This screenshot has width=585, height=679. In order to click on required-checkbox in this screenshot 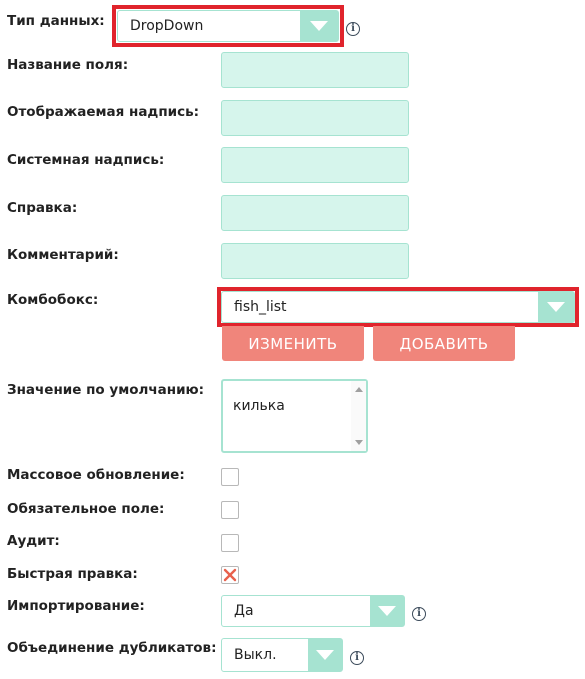, I will do `click(230, 510)`.